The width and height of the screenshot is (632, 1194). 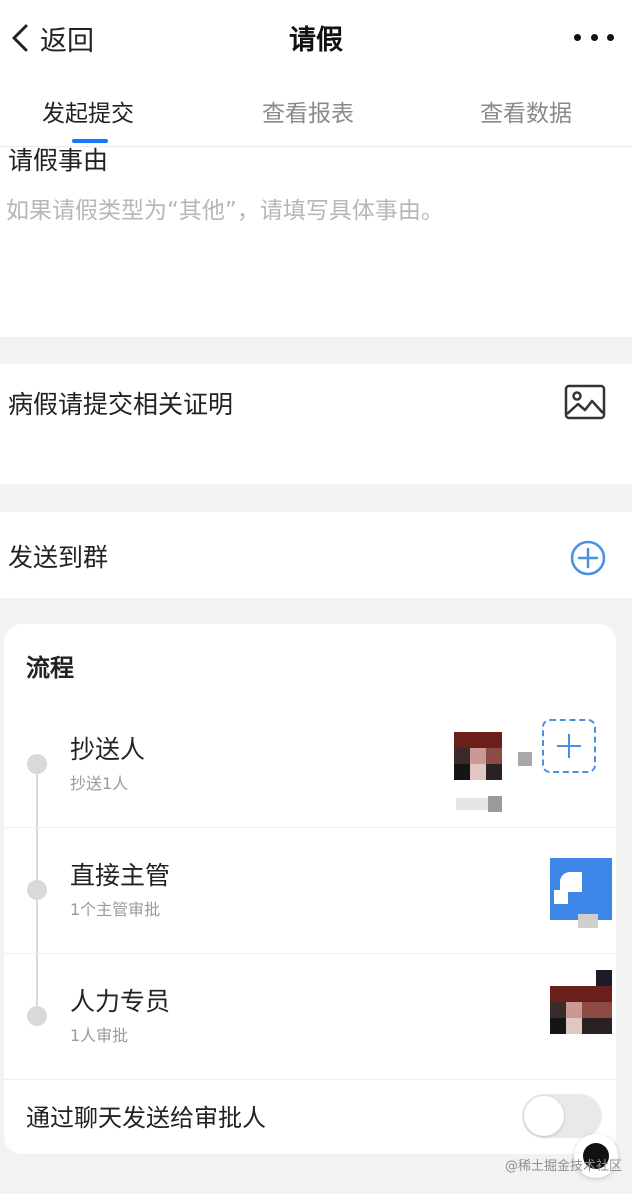 What do you see at coordinates (67, 41) in the screenshot?
I see `back-label: 返回` at bounding box center [67, 41].